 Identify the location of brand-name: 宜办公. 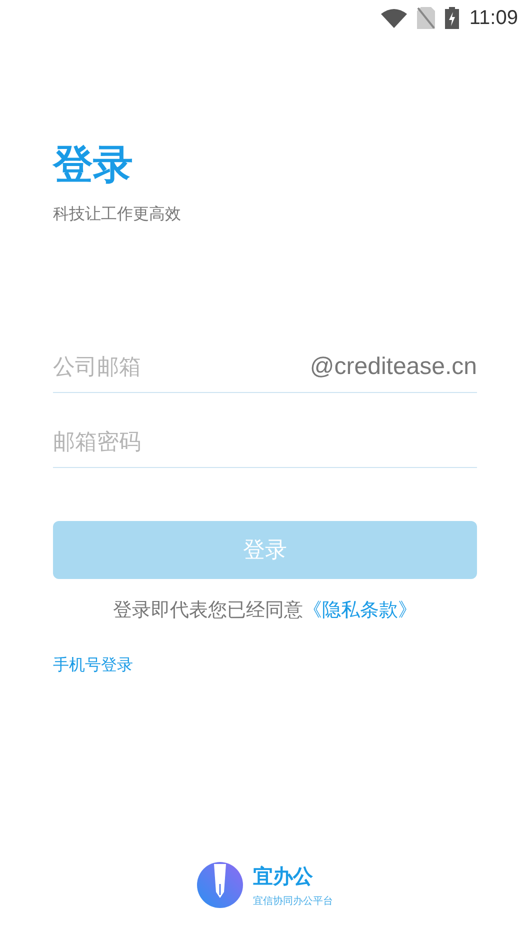
(283, 876).